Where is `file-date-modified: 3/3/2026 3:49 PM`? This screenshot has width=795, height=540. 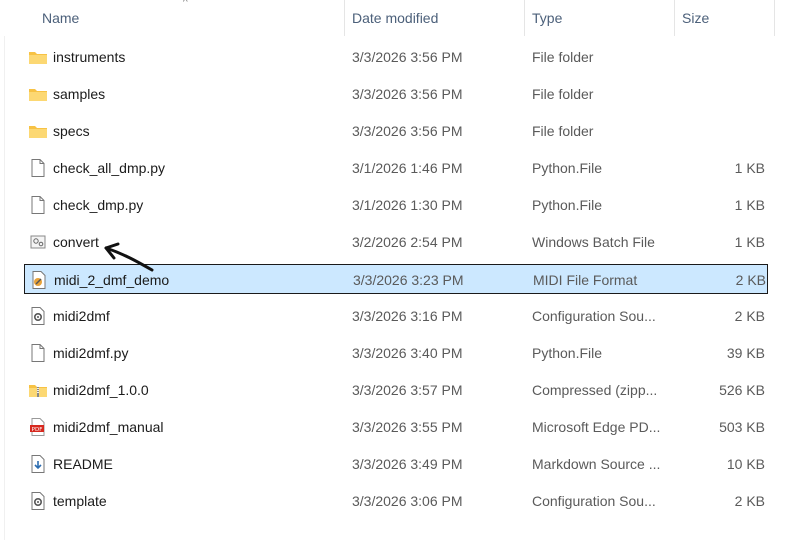 file-date-modified: 3/3/2026 3:49 PM is located at coordinates (407, 464).